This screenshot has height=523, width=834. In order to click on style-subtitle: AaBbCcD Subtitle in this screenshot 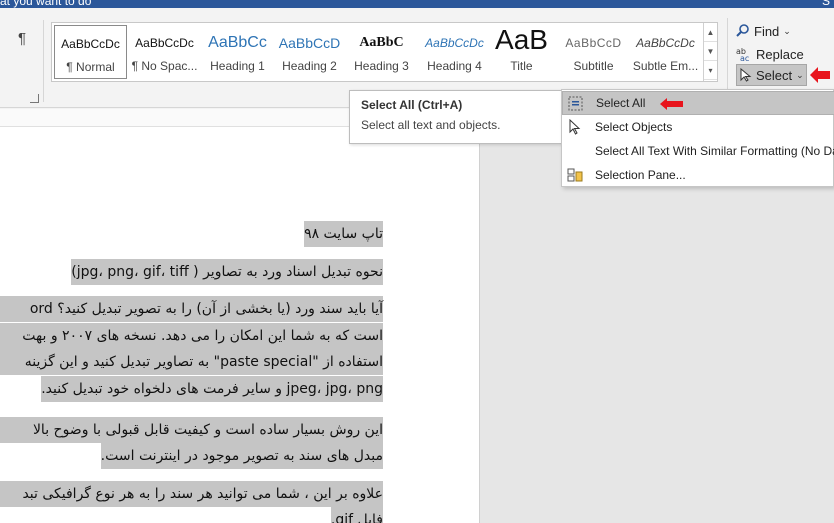, I will do `click(593, 52)`.